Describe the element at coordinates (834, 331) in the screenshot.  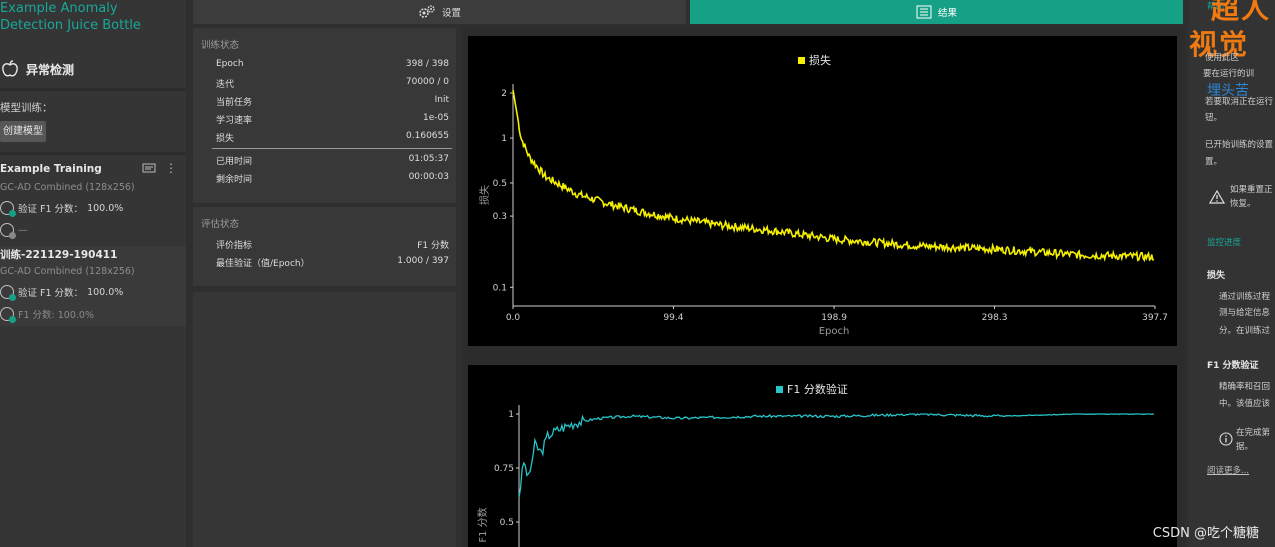
I see `x-axis-label: Epoch` at that location.